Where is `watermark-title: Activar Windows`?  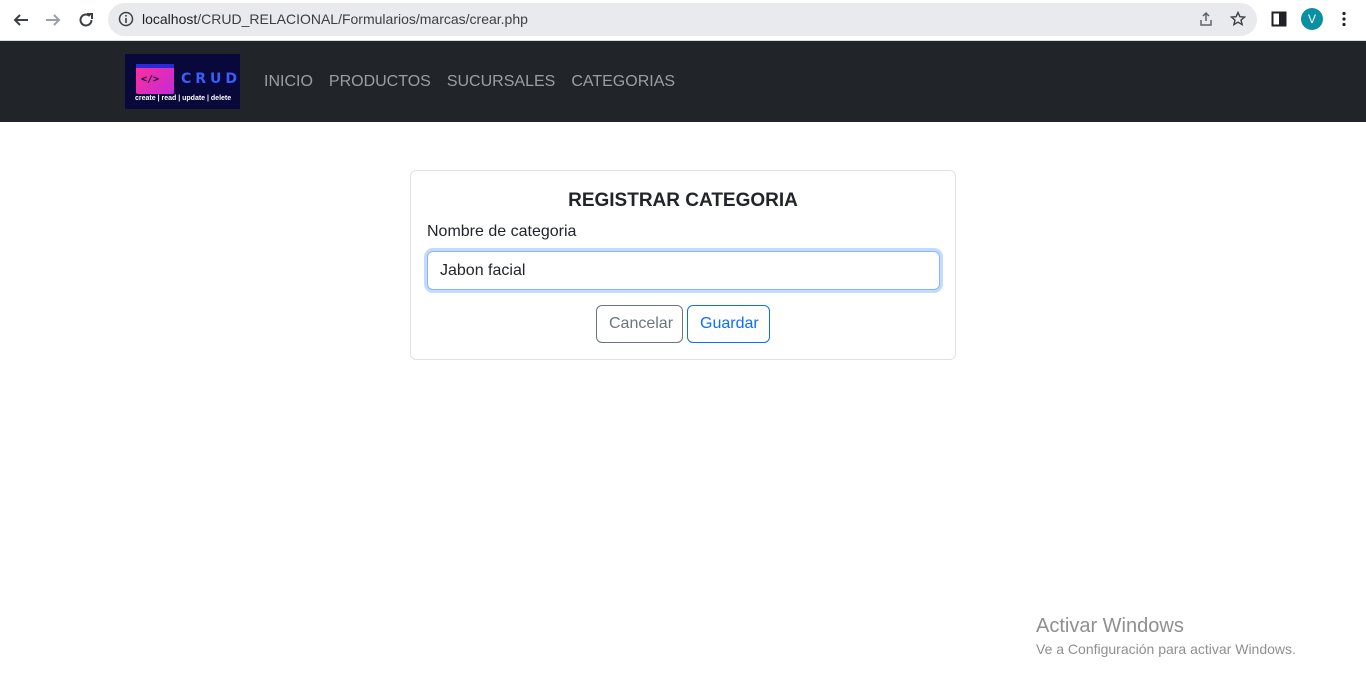
watermark-title: Activar Windows is located at coordinates (1110, 626).